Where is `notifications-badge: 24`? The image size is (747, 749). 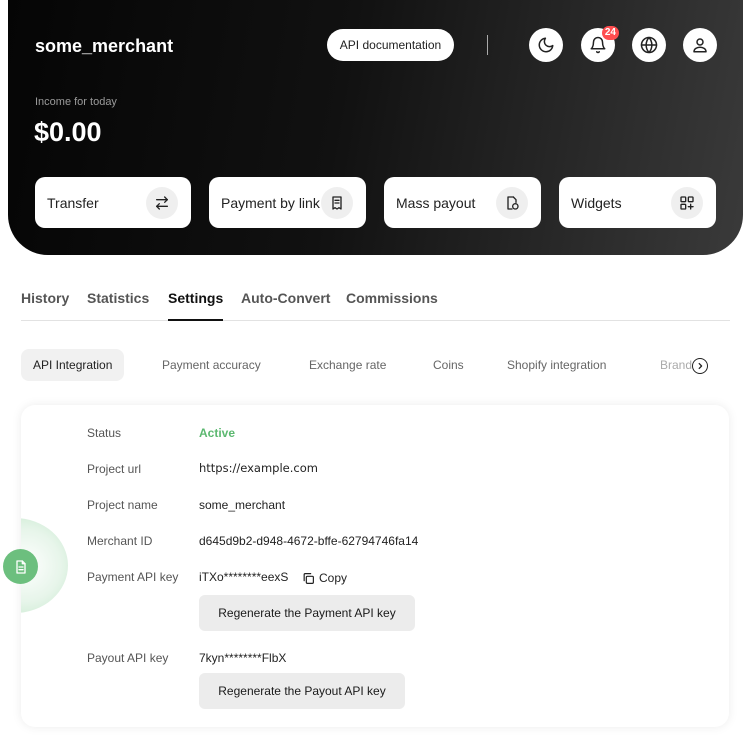 notifications-badge: 24 is located at coordinates (610, 33).